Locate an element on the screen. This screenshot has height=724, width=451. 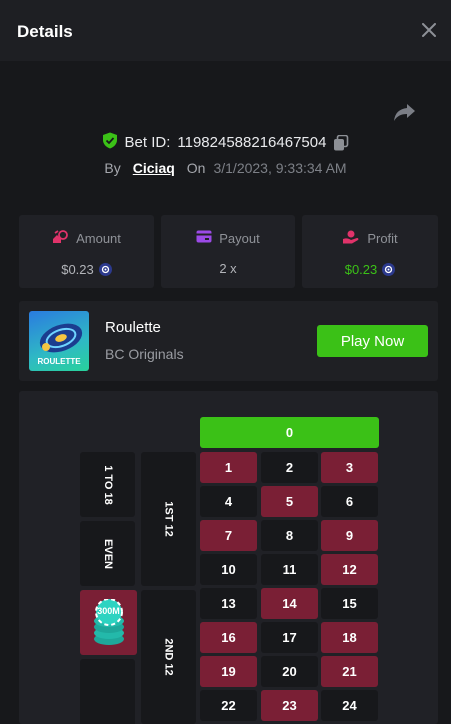
game-name: Roulette is located at coordinates (133, 327).